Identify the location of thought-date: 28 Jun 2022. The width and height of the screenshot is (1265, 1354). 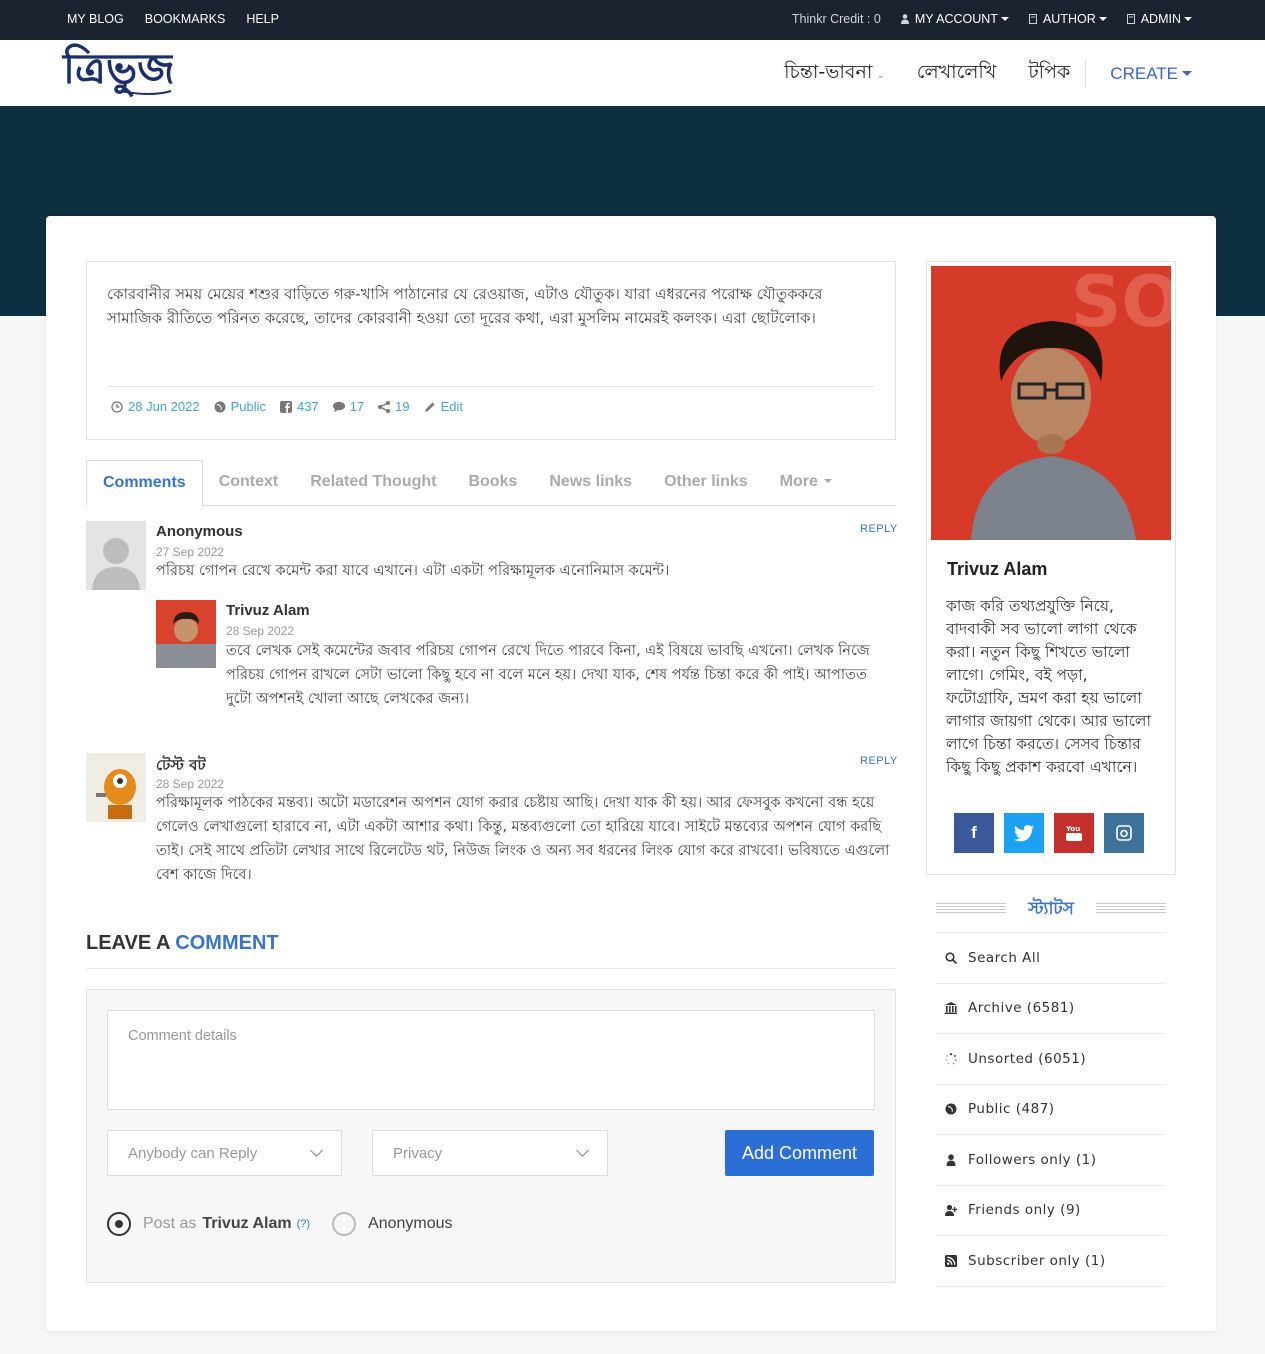
(164, 406).